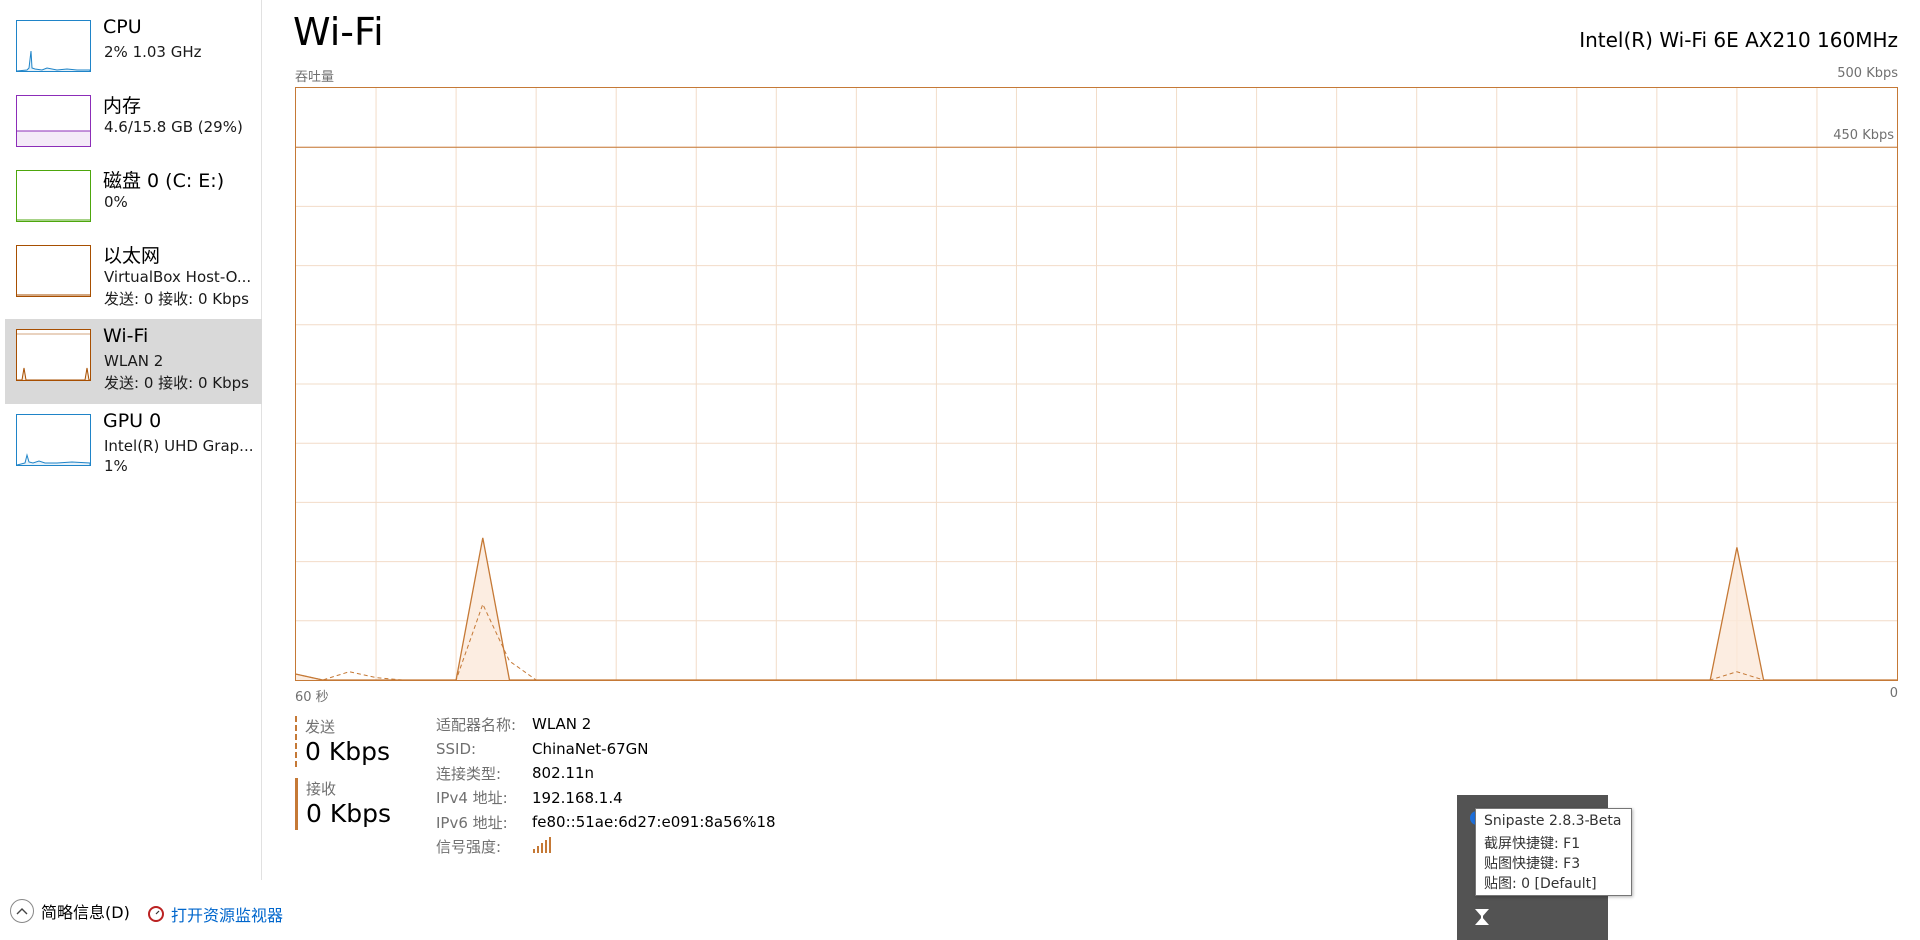 The height and width of the screenshot is (940, 1920). I want to click on send-value: 0 Kbps, so click(348, 751).